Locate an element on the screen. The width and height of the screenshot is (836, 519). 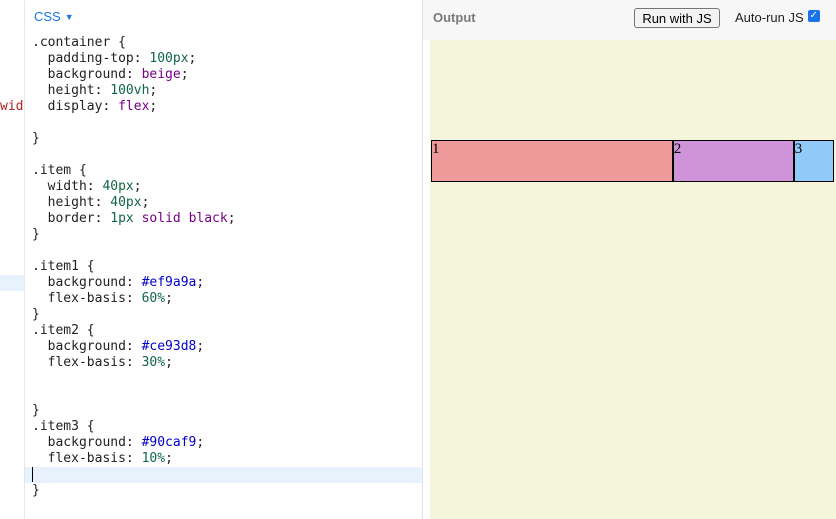
flex-item-3: 3 is located at coordinates (813, 161).